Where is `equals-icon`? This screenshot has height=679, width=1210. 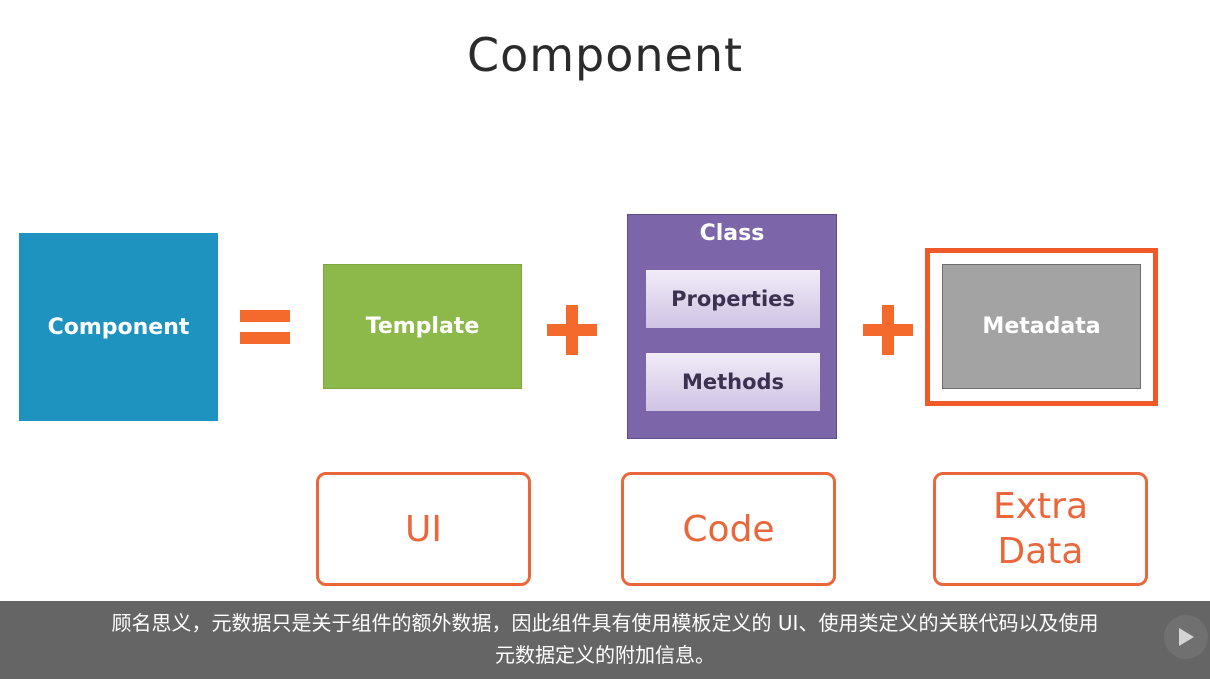 equals-icon is located at coordinates (265, 319).